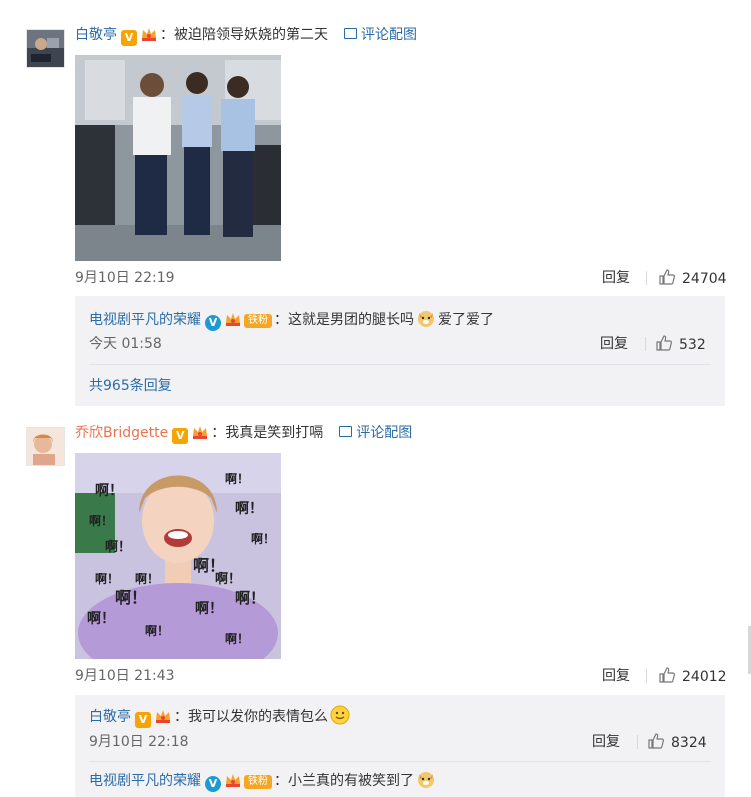 Image resolution: width=751 pixels, height=797 pixels. I want to click on comment-time: 9月10日 21:43, so click(125, 676).